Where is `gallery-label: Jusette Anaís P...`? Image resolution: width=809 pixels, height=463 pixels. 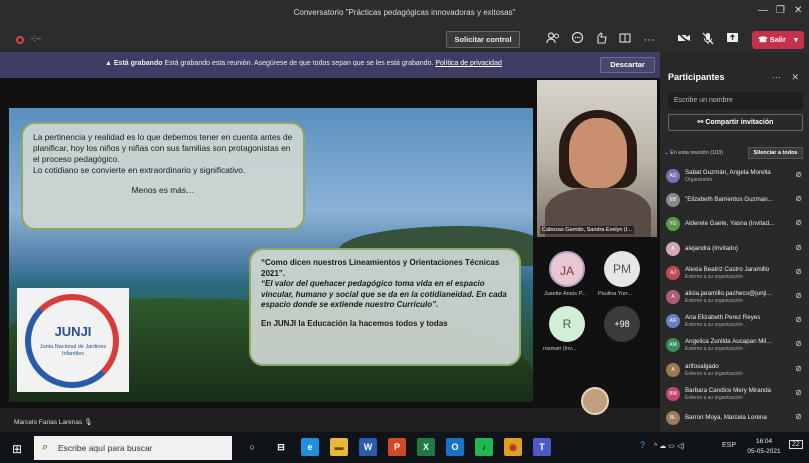
gallery-label: Jusette Anaís P... is located at coordinates (565, 294).